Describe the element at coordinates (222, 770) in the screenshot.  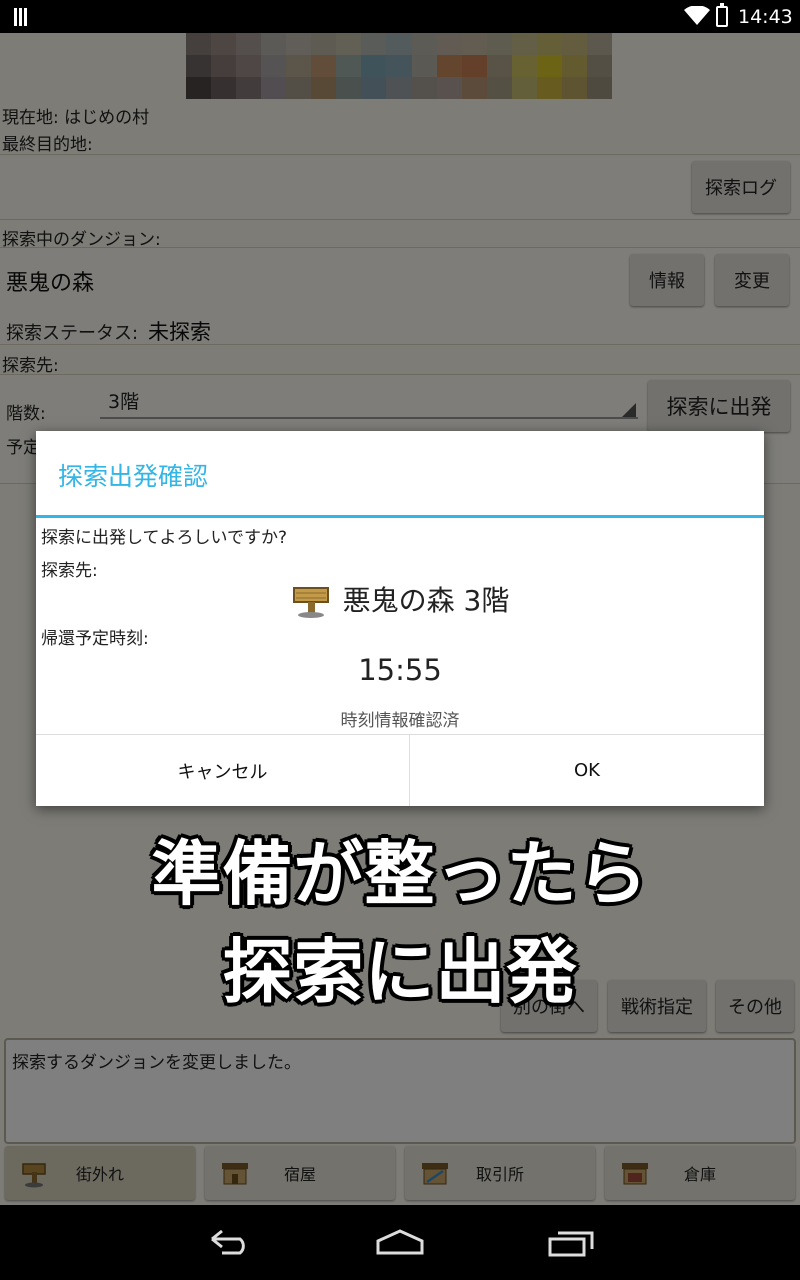
I see `cancel-button: キャンセル` at that location.